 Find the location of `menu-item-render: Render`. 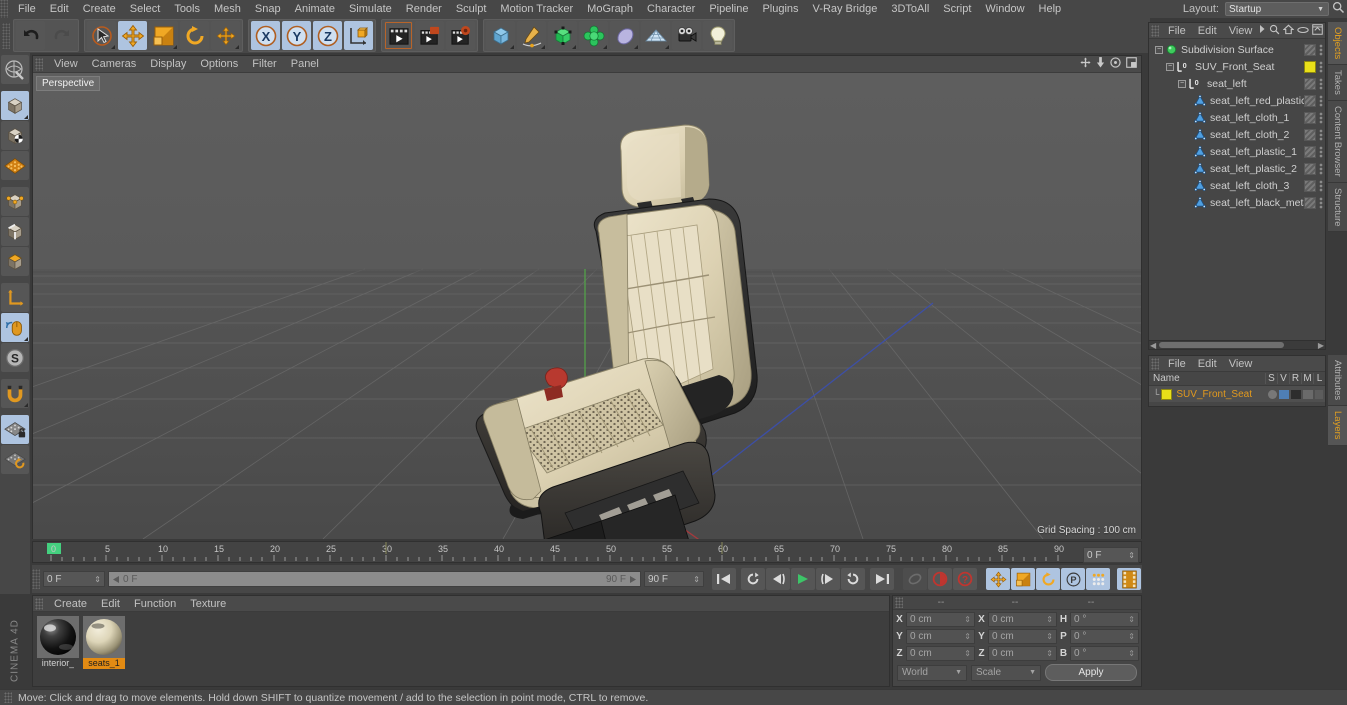

menu-item-render: Render is located at coordinates (424, 9).